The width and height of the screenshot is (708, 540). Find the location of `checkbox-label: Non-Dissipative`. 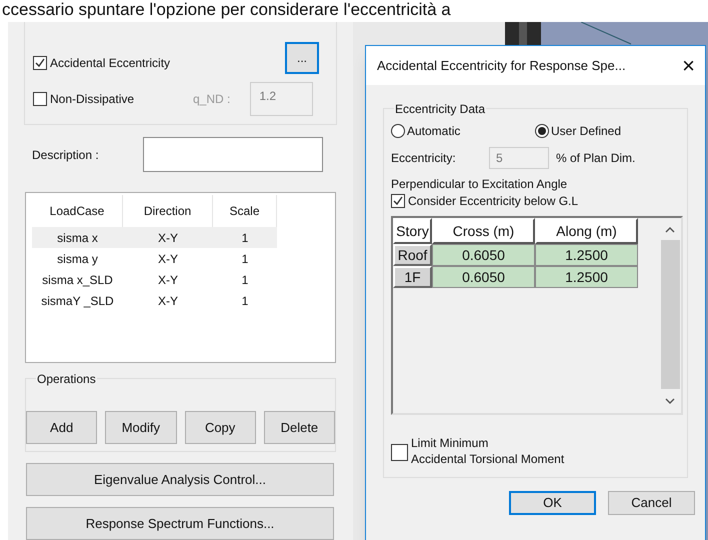

checkbox-label: Non-Dissipative is located at coordinates (92, 99).